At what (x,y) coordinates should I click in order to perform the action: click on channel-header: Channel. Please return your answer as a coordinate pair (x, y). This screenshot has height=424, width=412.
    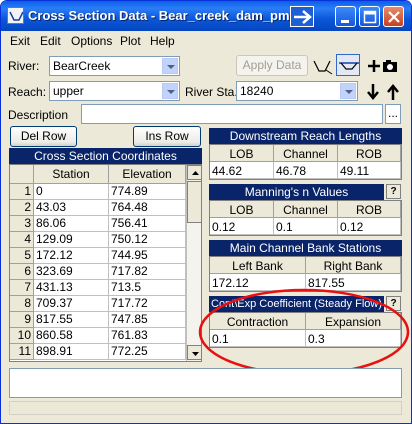
    Looking at the image, I should click on (306, 209).